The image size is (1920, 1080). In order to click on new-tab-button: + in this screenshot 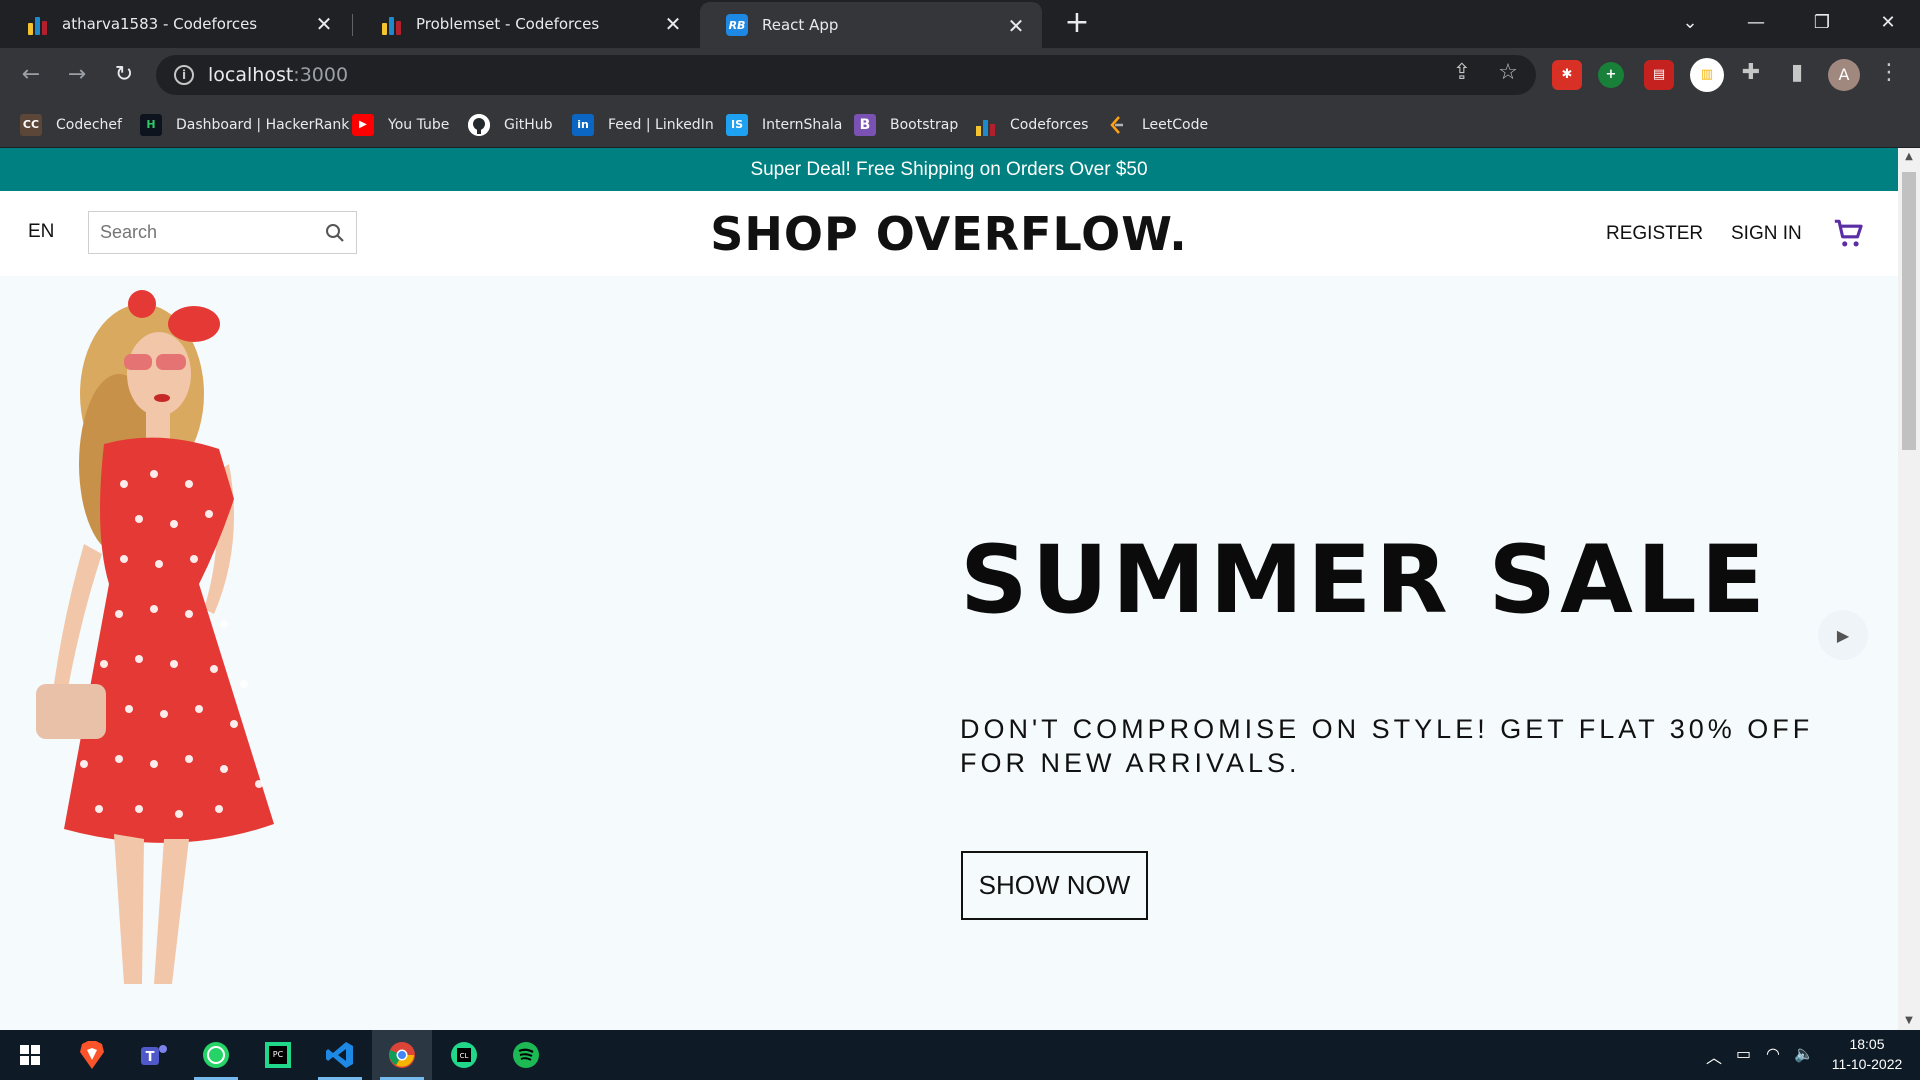, I will do `click(1077, 24)`.